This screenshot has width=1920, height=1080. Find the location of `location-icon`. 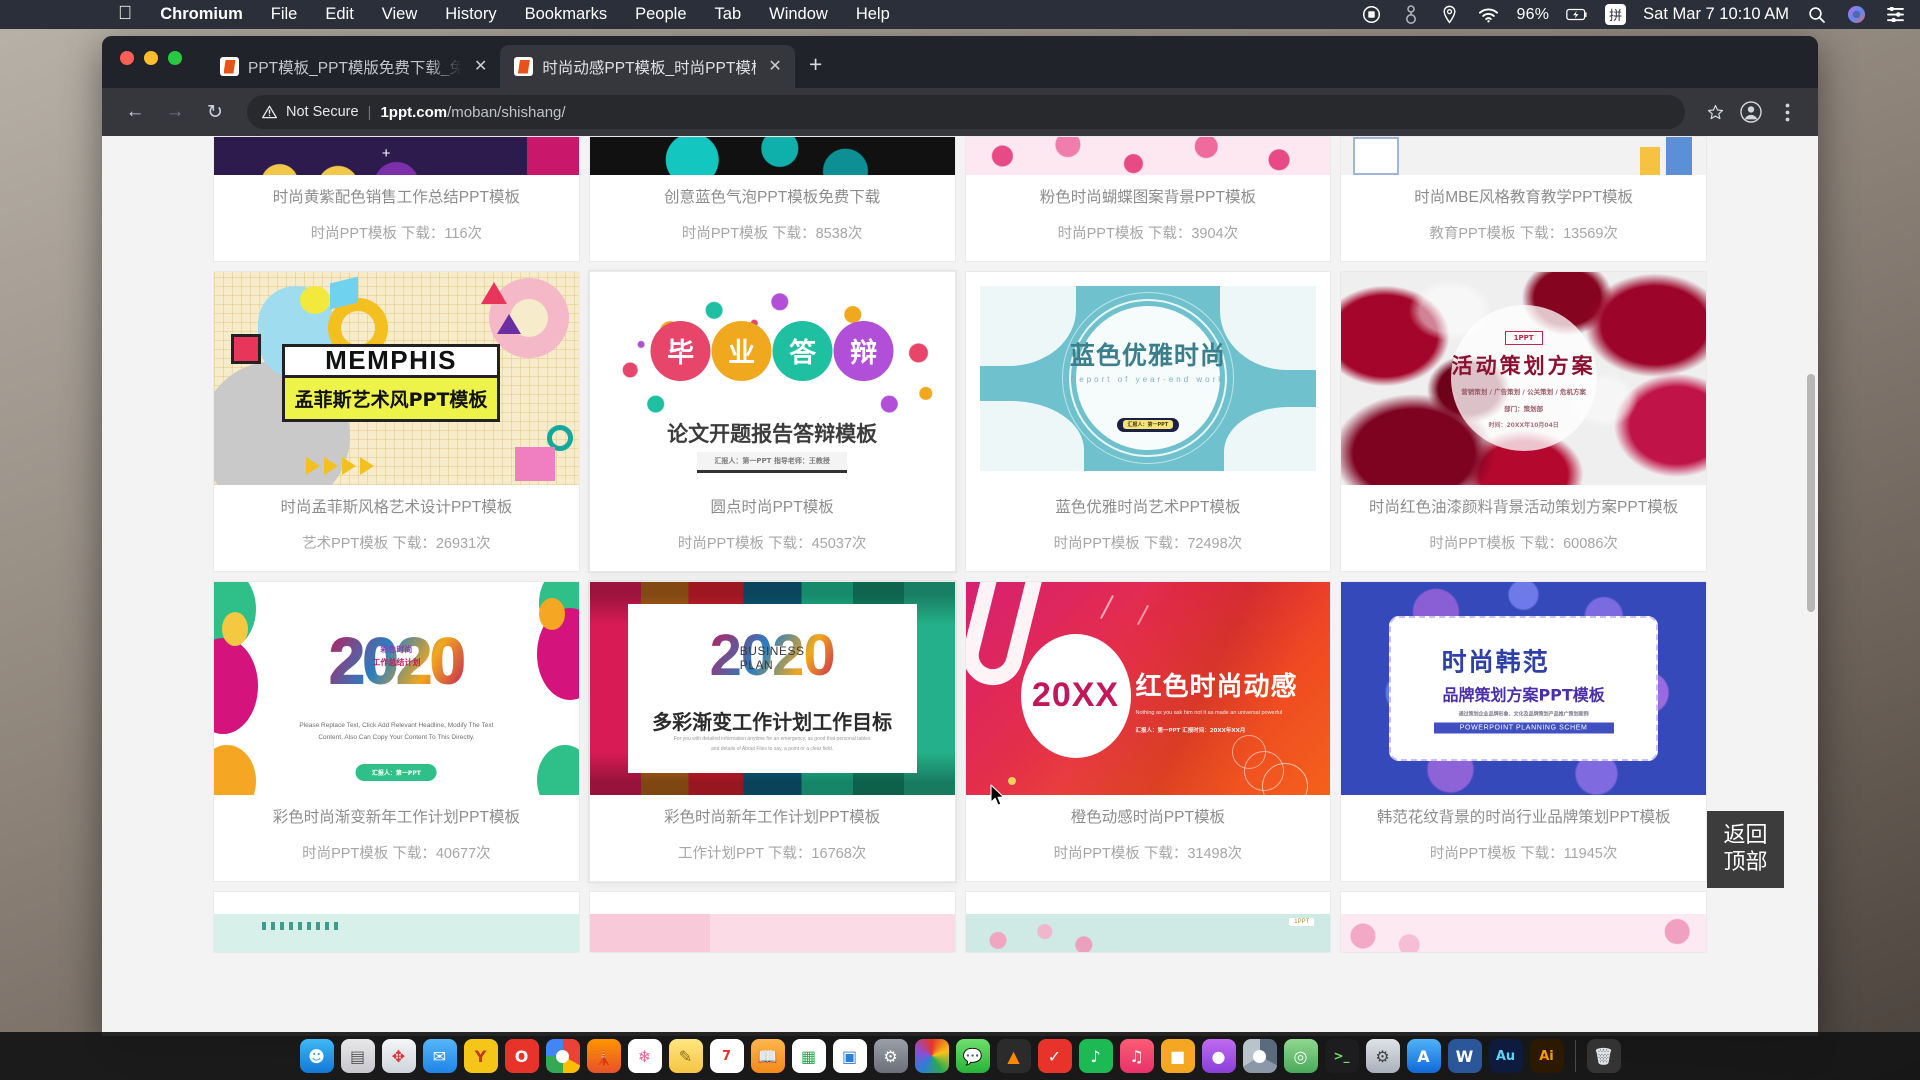

location-icon is located at coordinates (1450, 15).